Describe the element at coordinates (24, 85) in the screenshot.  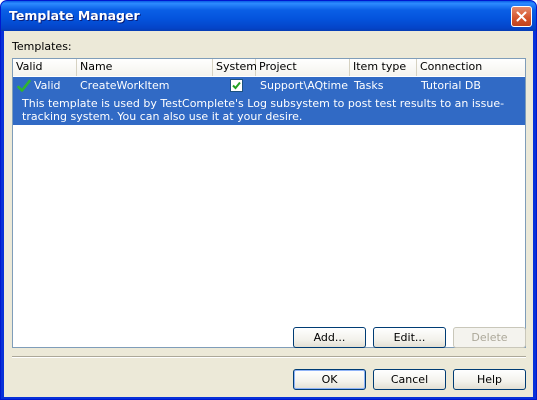
I see `valid-check-icon` at that location.